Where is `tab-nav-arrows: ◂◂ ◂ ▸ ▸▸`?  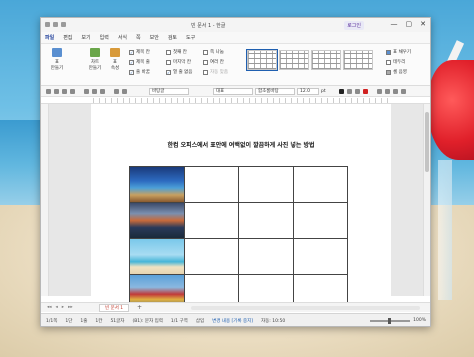
tab-nav-arrows: ◂◂ ◂ ▸ ▸▸ is located at coordinates (60, 307).